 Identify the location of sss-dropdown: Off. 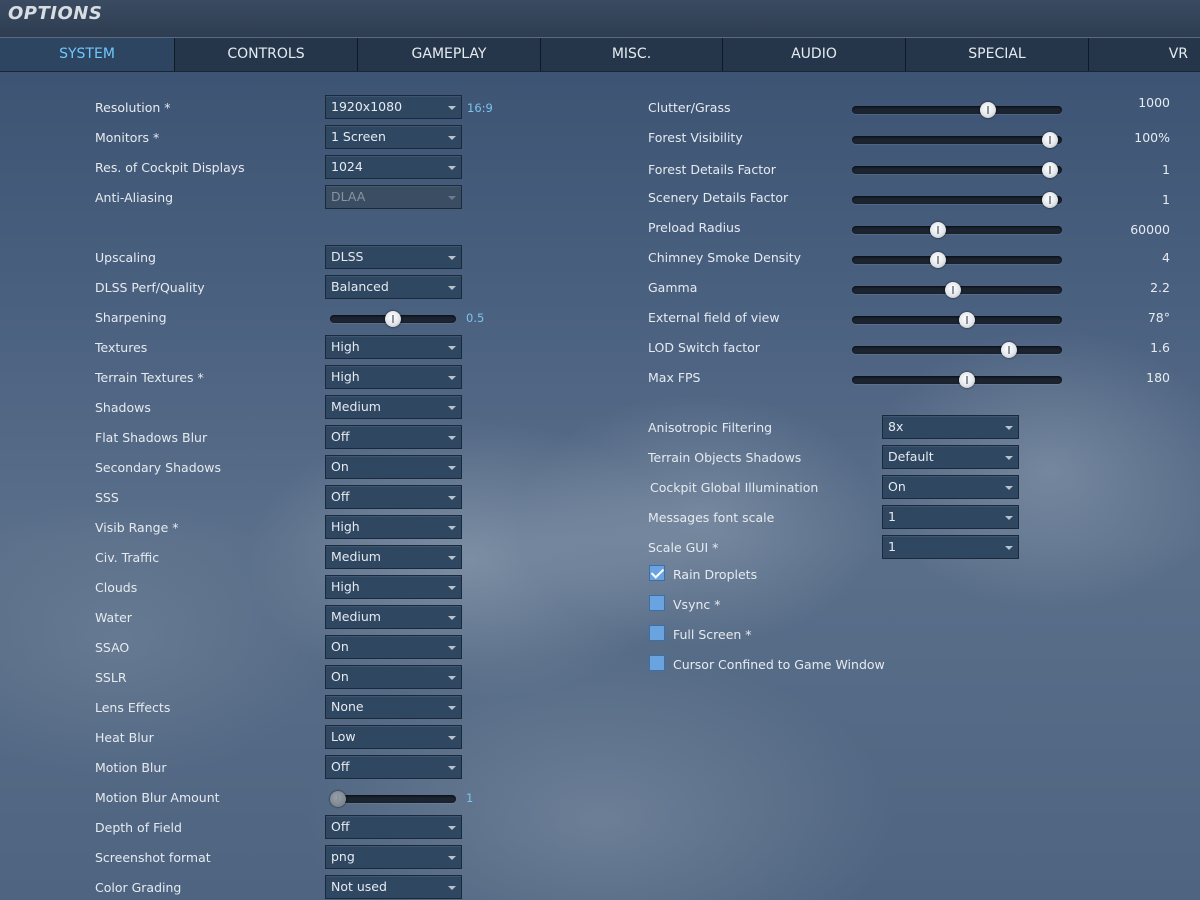
(393, 497).